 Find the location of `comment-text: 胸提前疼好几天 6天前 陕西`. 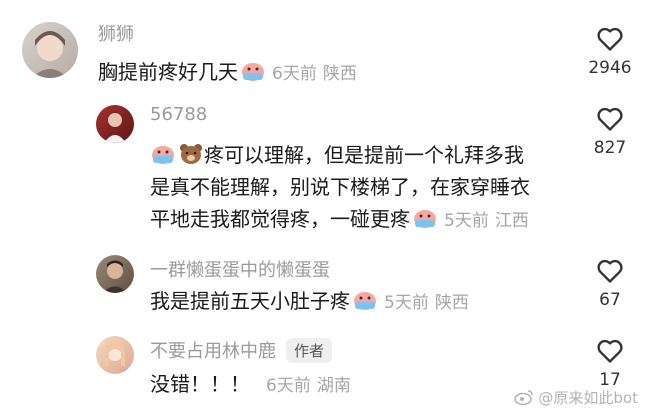

comment-text: 胸提前疼好几天 6天前 陕西 is located at coordinates (227, 73).